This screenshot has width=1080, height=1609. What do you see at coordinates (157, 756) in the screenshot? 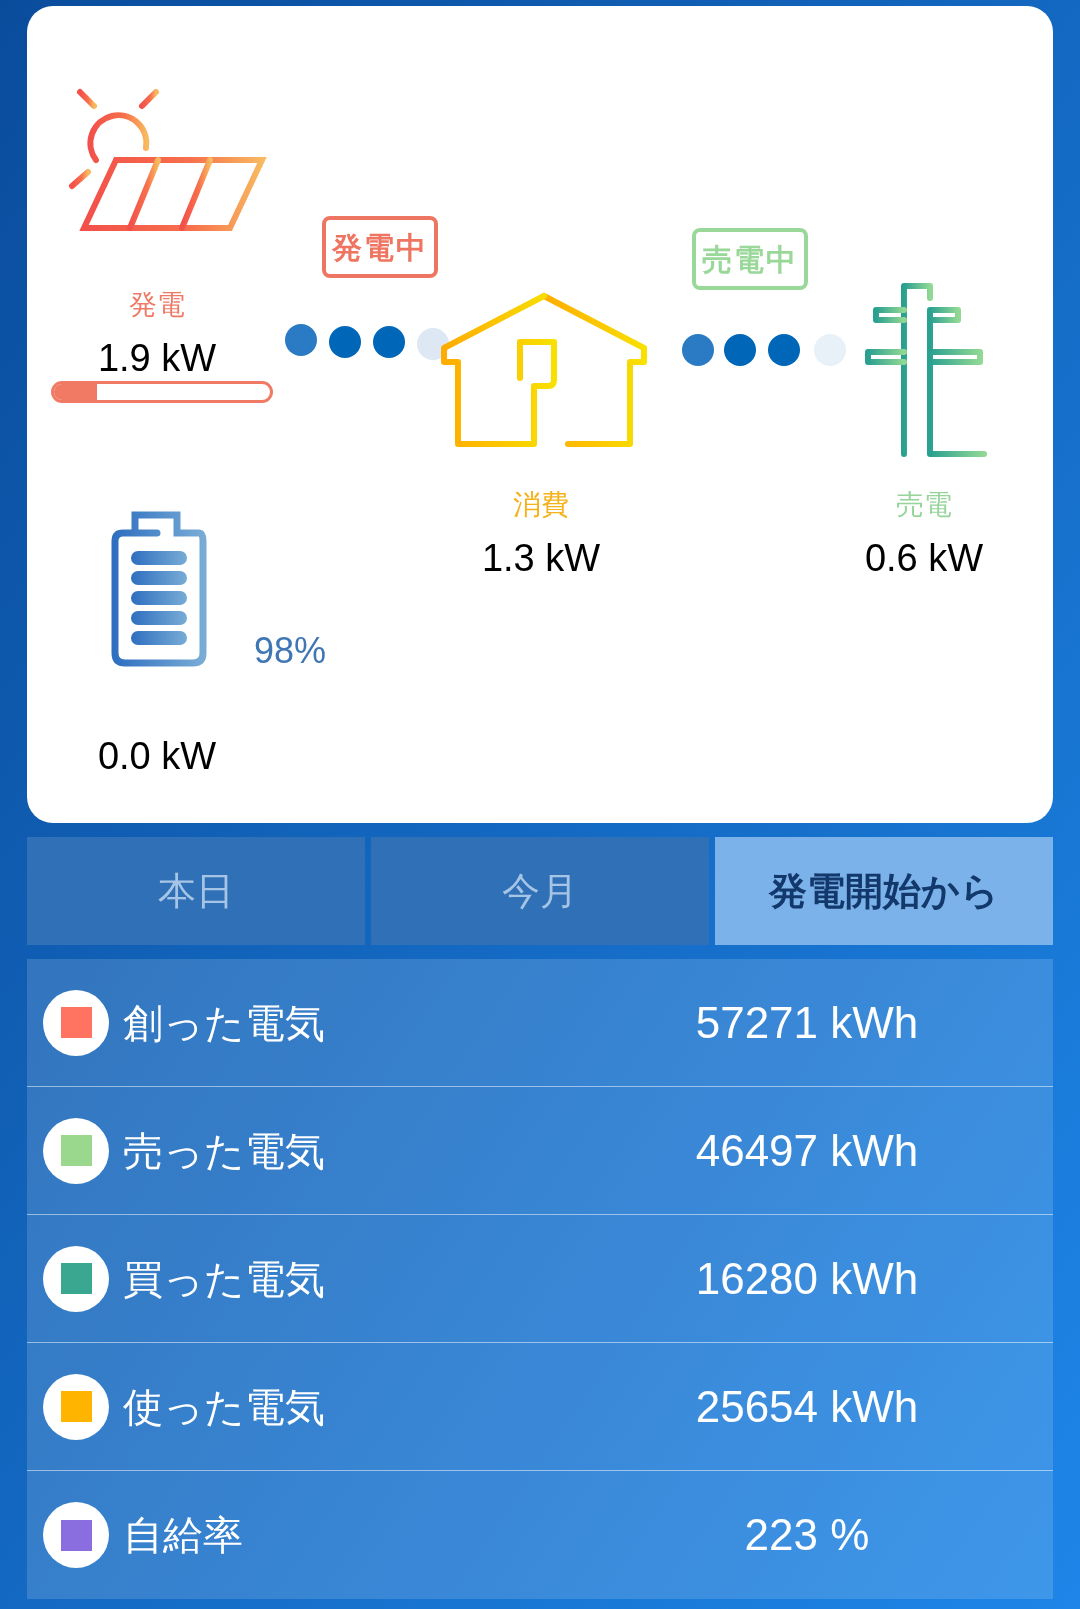
I see `battery-value: 0.0 kW` at bounding box center [157, 756].